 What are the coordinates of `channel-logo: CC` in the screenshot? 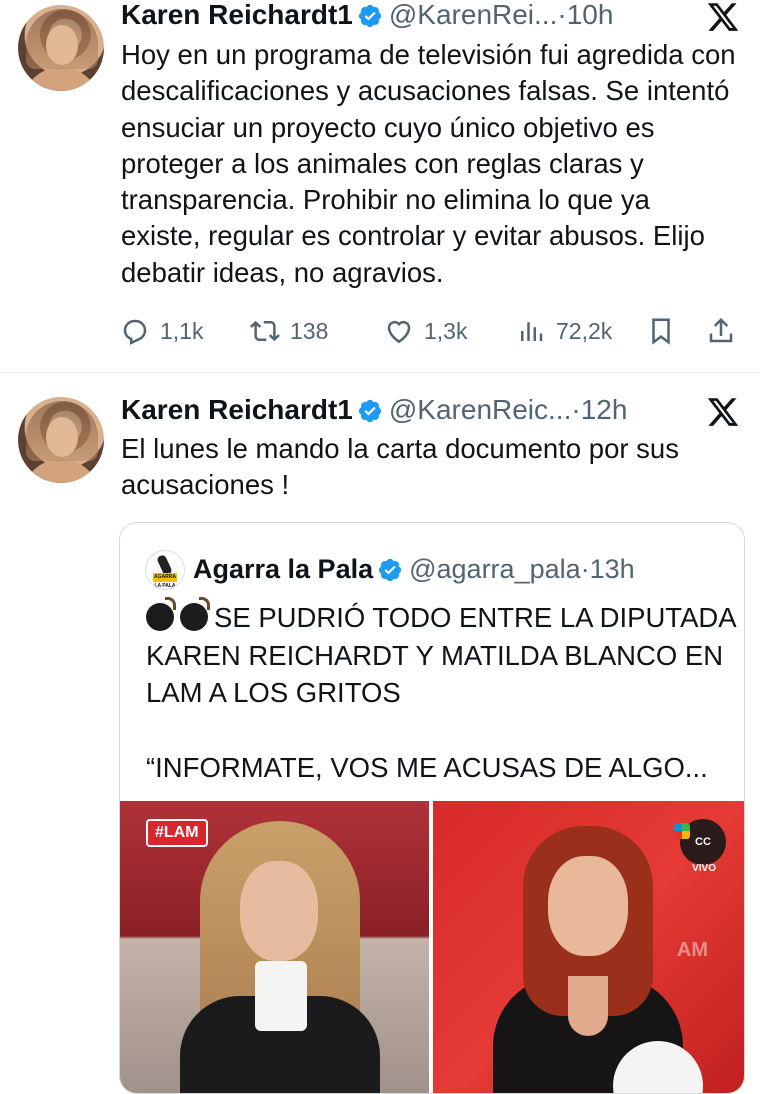 It's located at (700, 842).